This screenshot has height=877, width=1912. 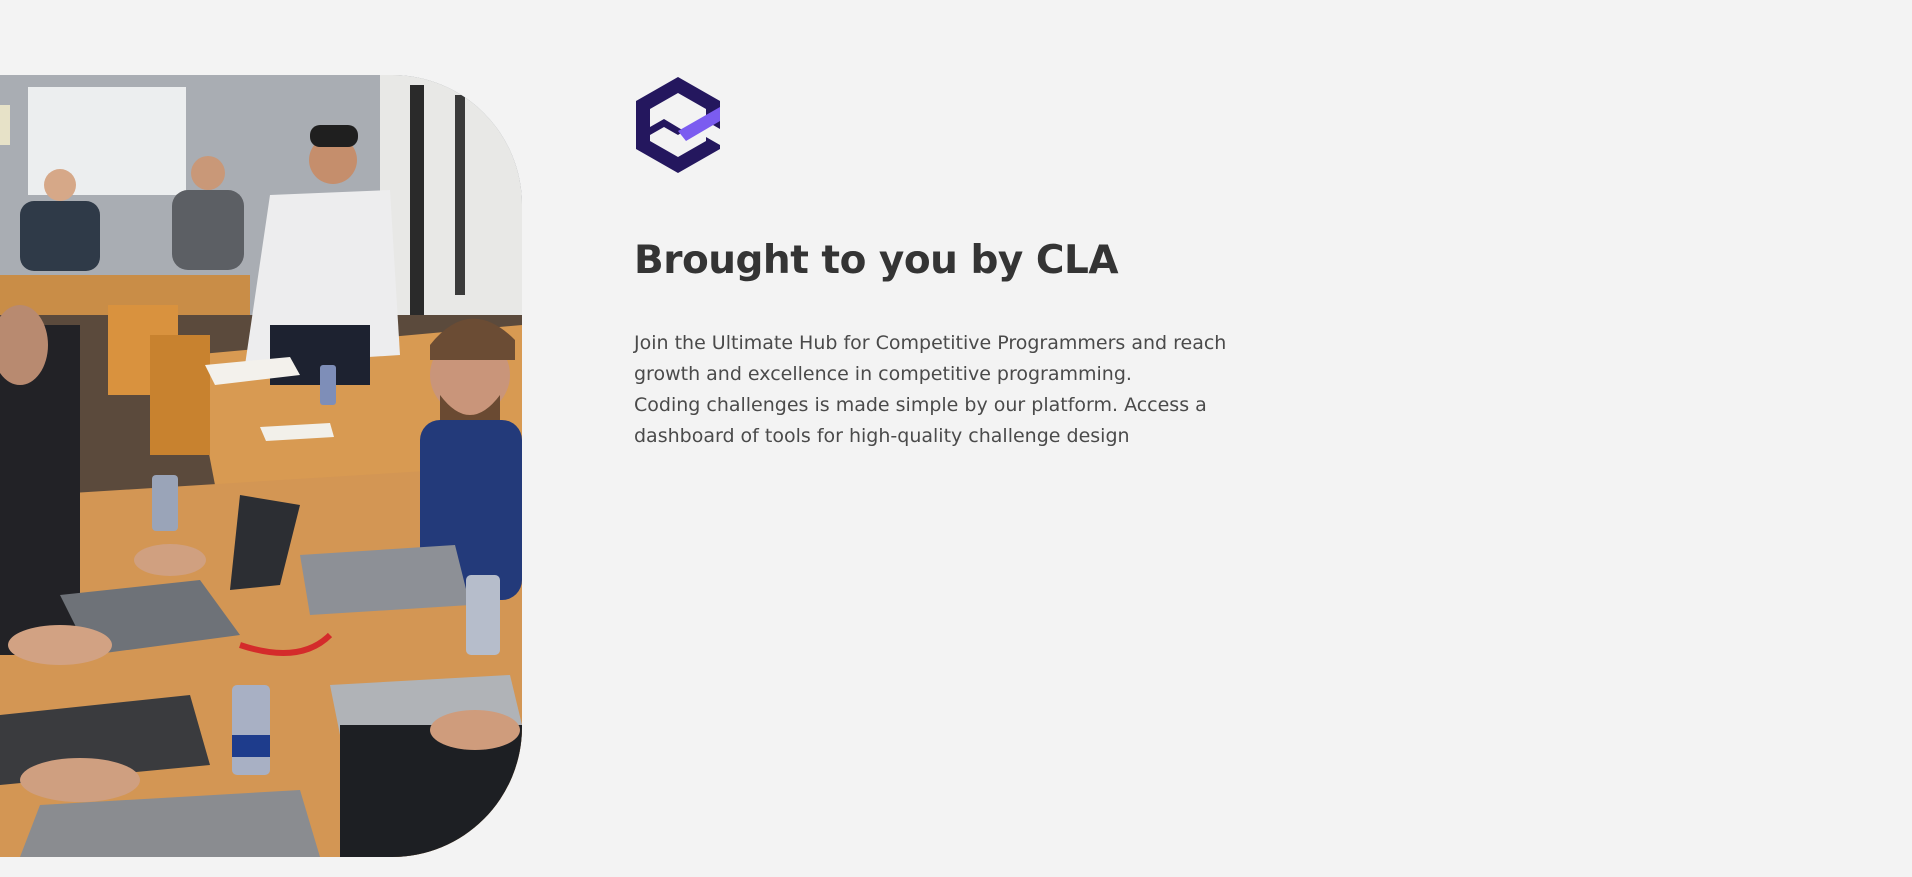 What do you see at coordinates (876, 260) in the screenshot?
I see `page-heading: Brought to you by CLA` at bounding box center [876, 260].